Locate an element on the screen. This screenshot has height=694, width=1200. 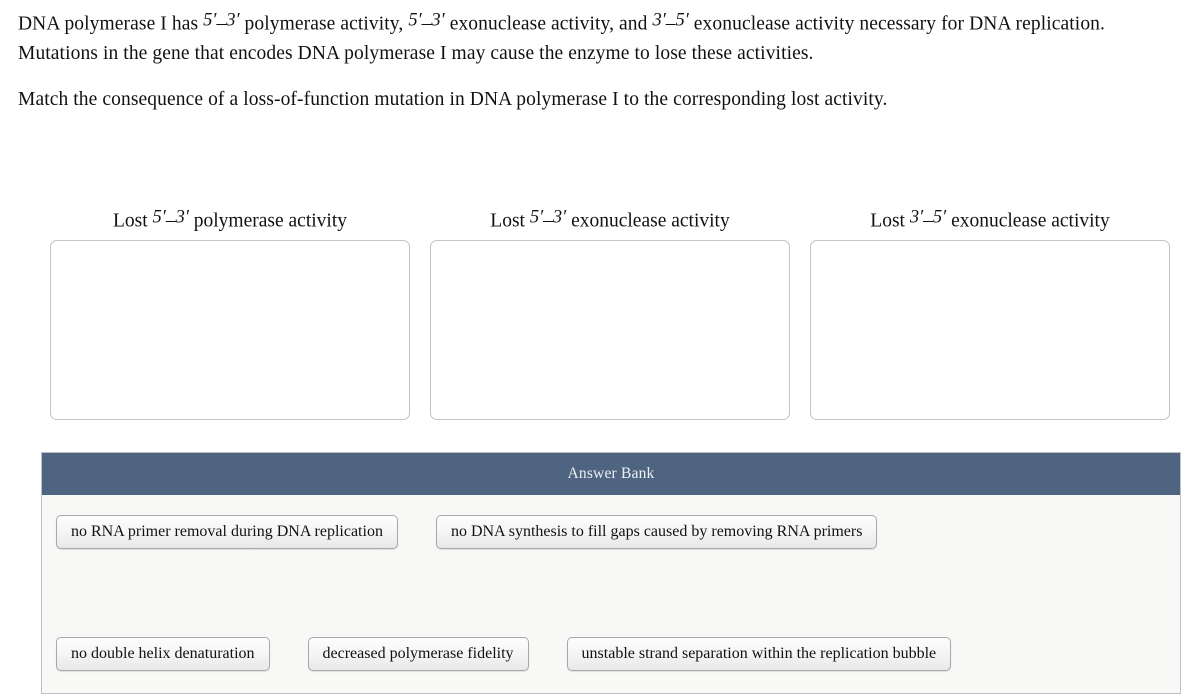
prompt-text-segment-2: polymerase activity, is located at coordinates (324, 24).